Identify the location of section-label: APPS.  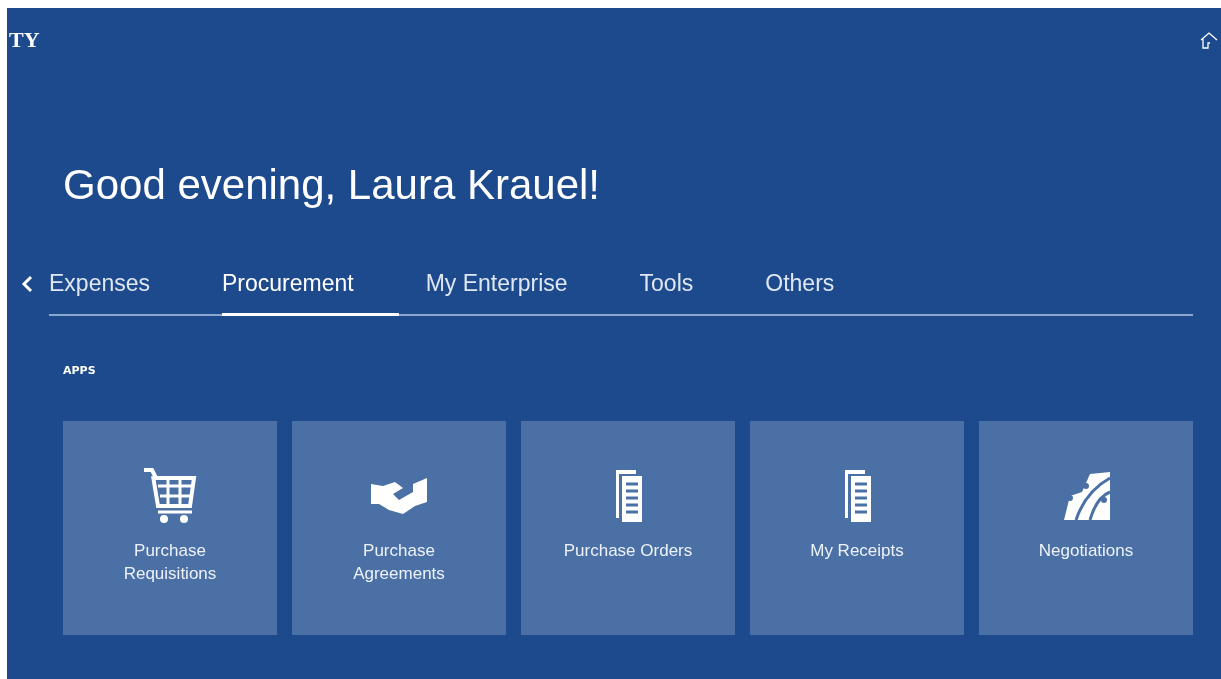
(80, 371).